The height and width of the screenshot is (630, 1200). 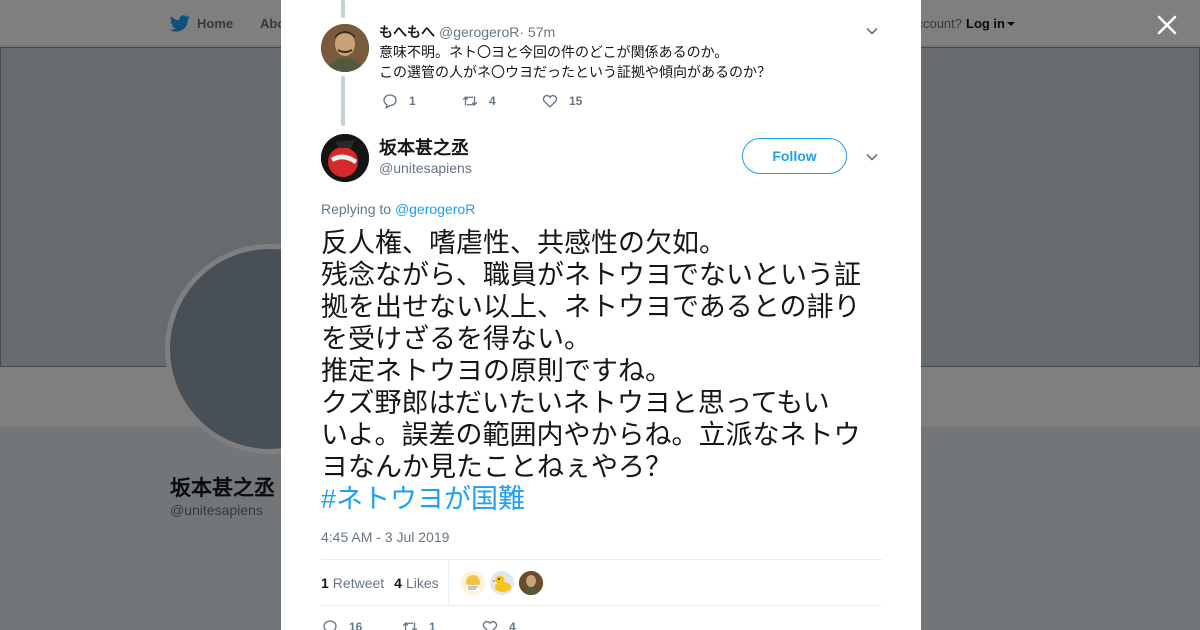 What do you see at coordinates (432, 625) in the screenshot?
I see `retweet-count: 1` at bounding box center [432, 625].